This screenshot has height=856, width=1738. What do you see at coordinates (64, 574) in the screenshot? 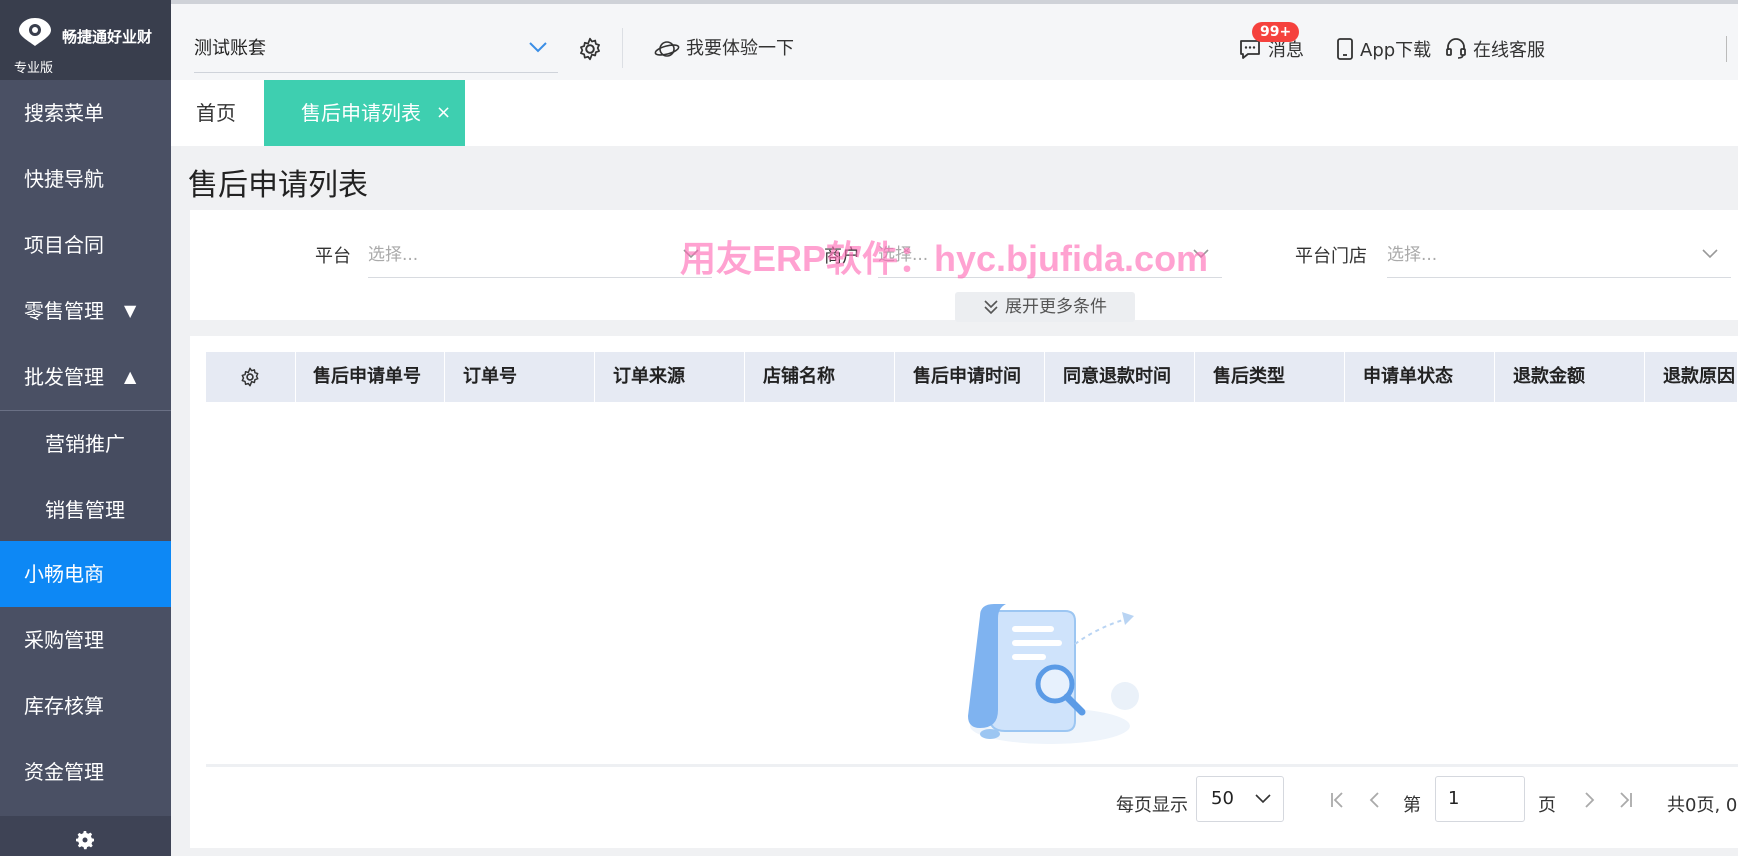
I see `menu-label: 小畅电商` at bounding box center [64, 574].